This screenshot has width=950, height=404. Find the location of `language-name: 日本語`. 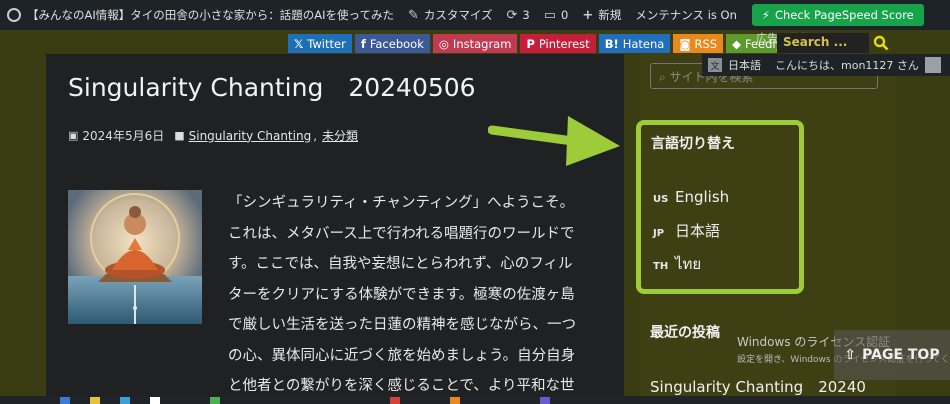

language-name: 日本語 is located at coordinates (698, 231).